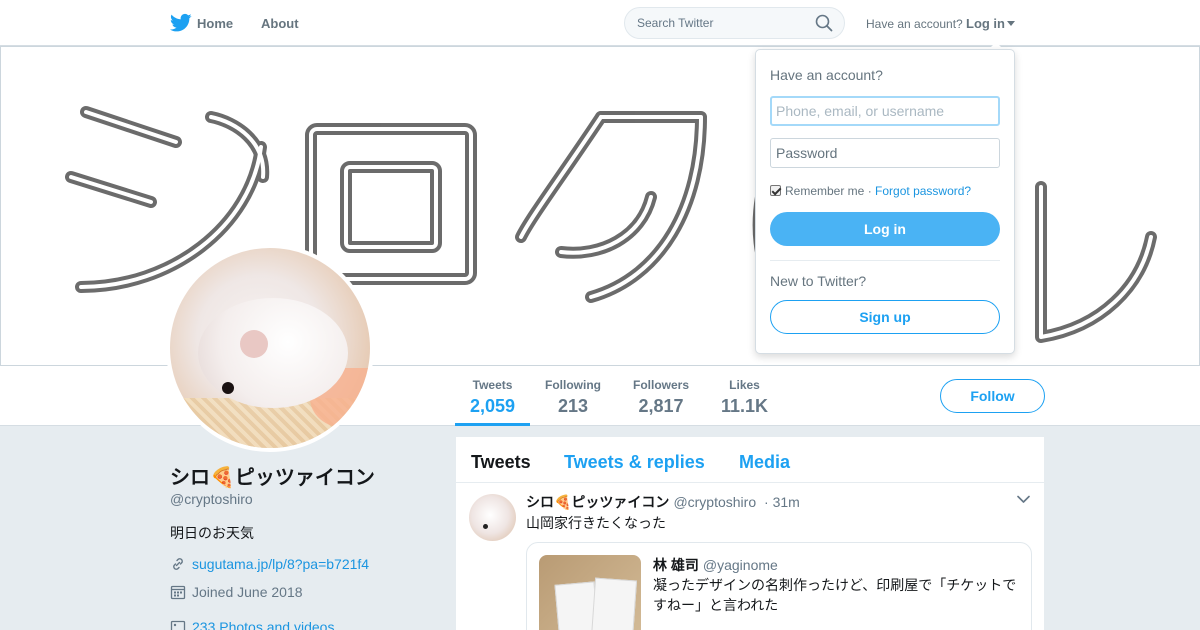  I want to click on quoted-author-name: 林 雄司, so click(676, 565).